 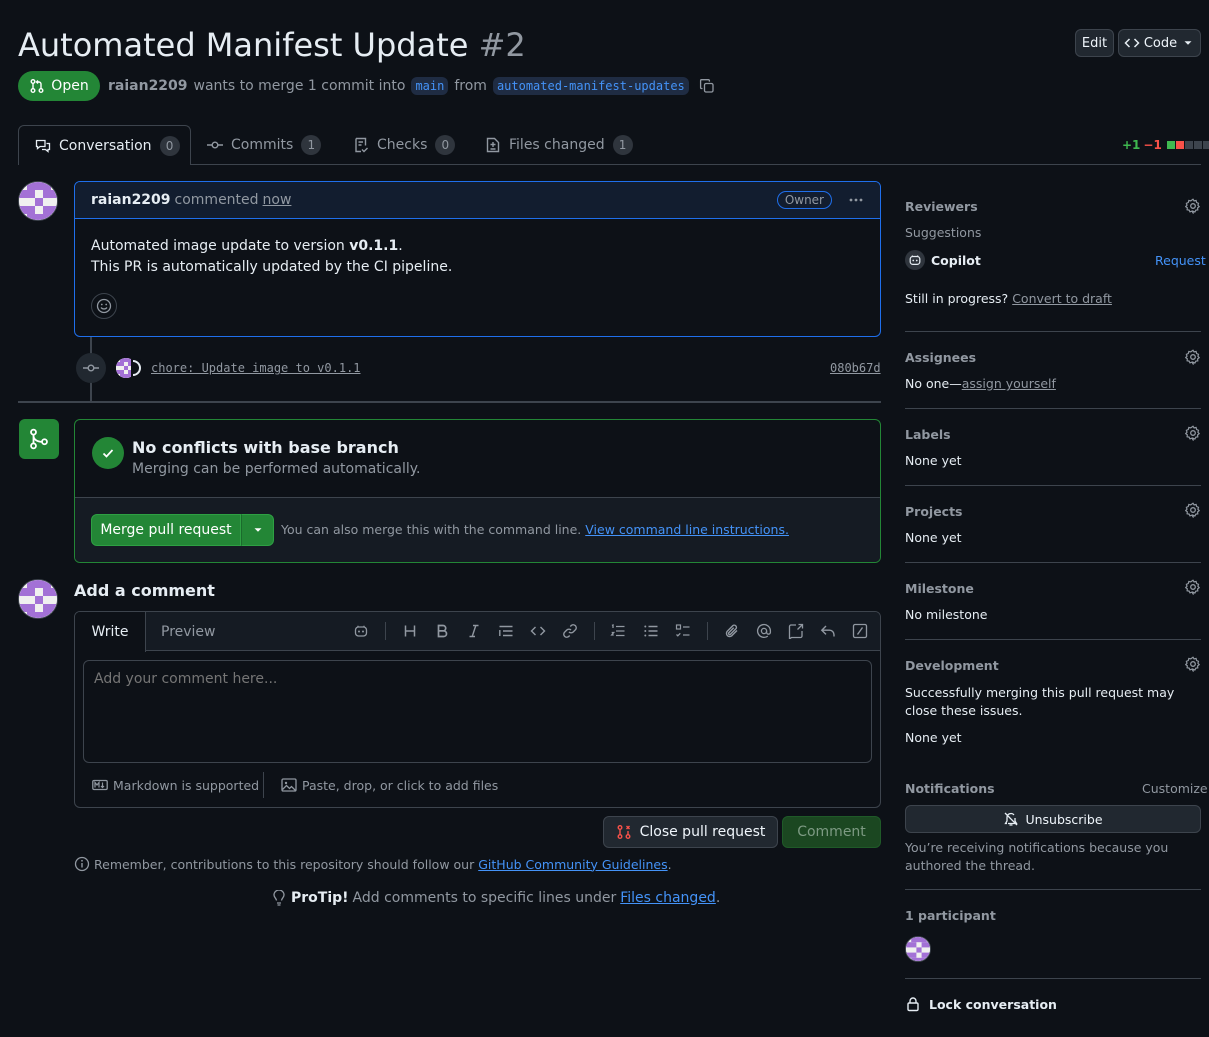 I want to click on link-icon, so click(x=570, y=631).